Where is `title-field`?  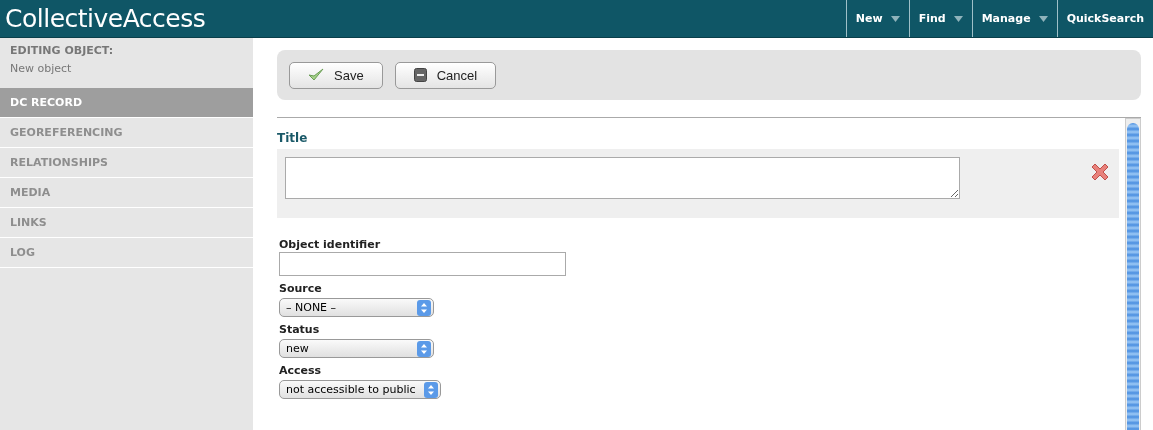 title-field is located at coordinates (622, 178).